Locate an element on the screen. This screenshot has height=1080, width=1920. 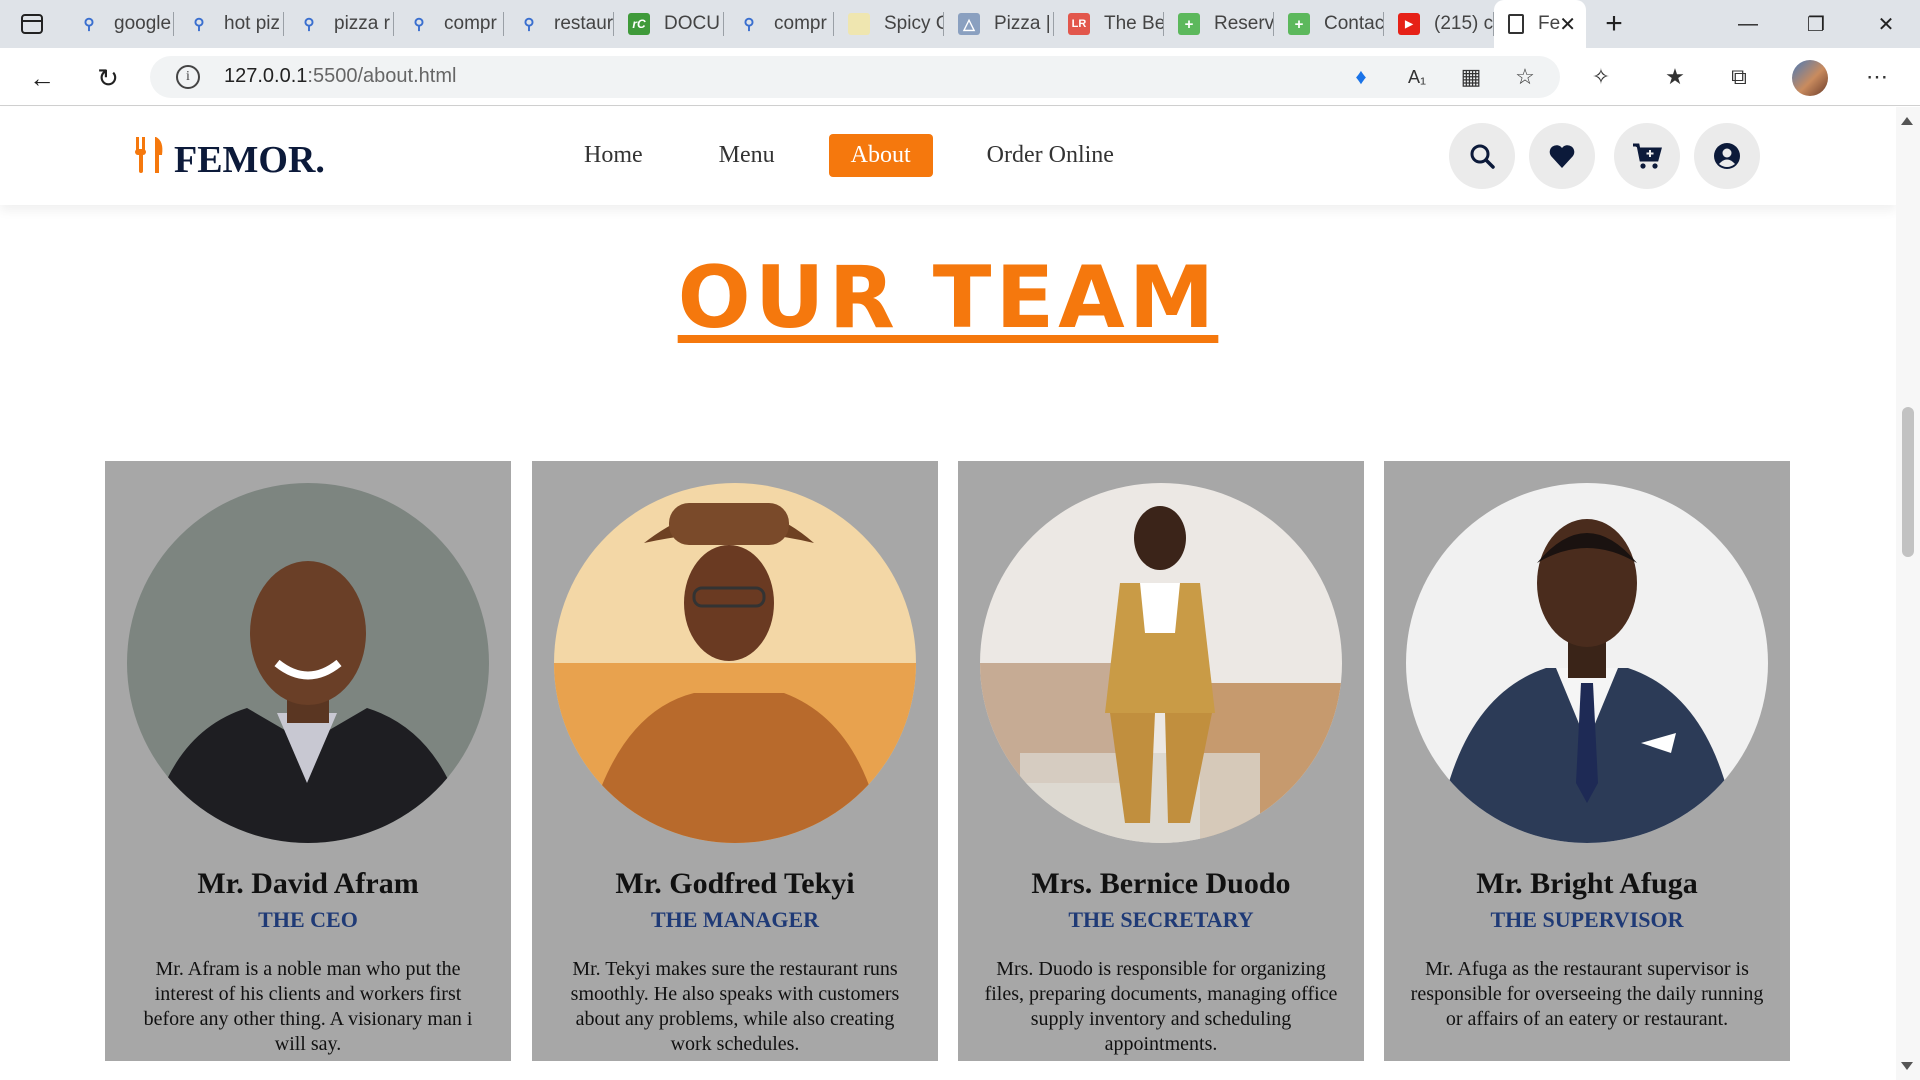
member-role: THE MANAGER is located at coordinates (735, 919).